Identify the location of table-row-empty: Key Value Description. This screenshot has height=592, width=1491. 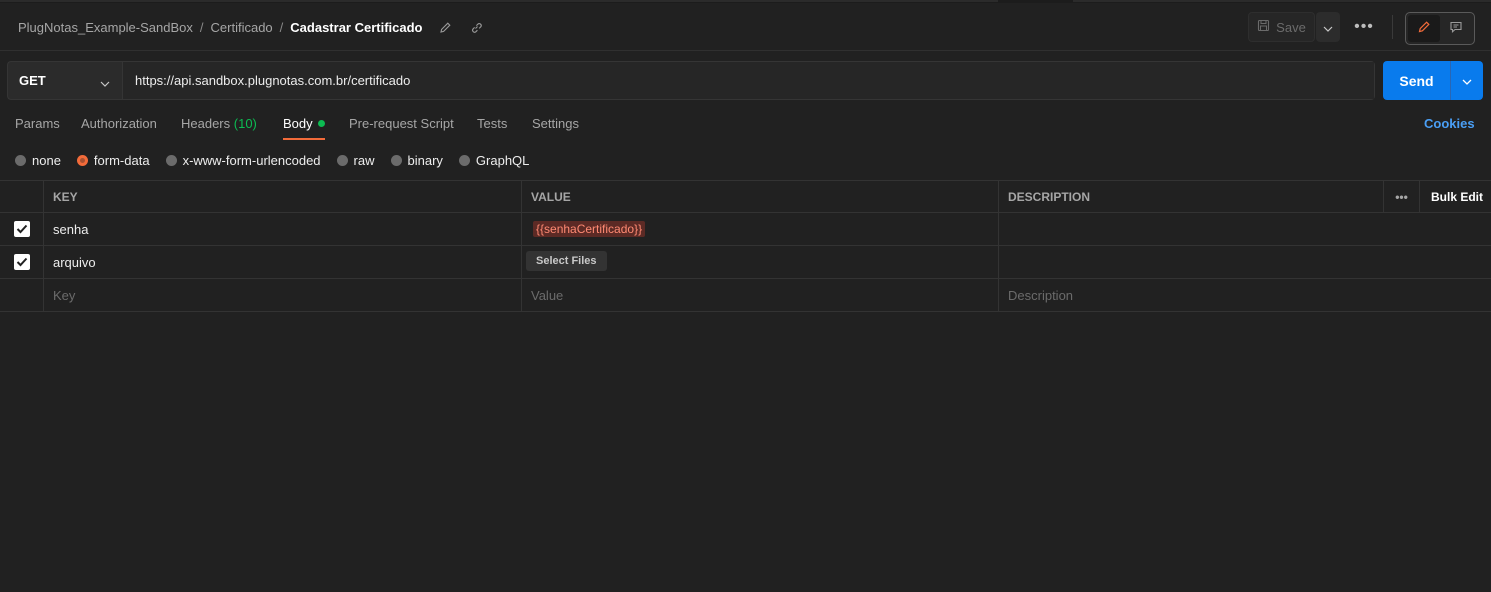
(745, 295).